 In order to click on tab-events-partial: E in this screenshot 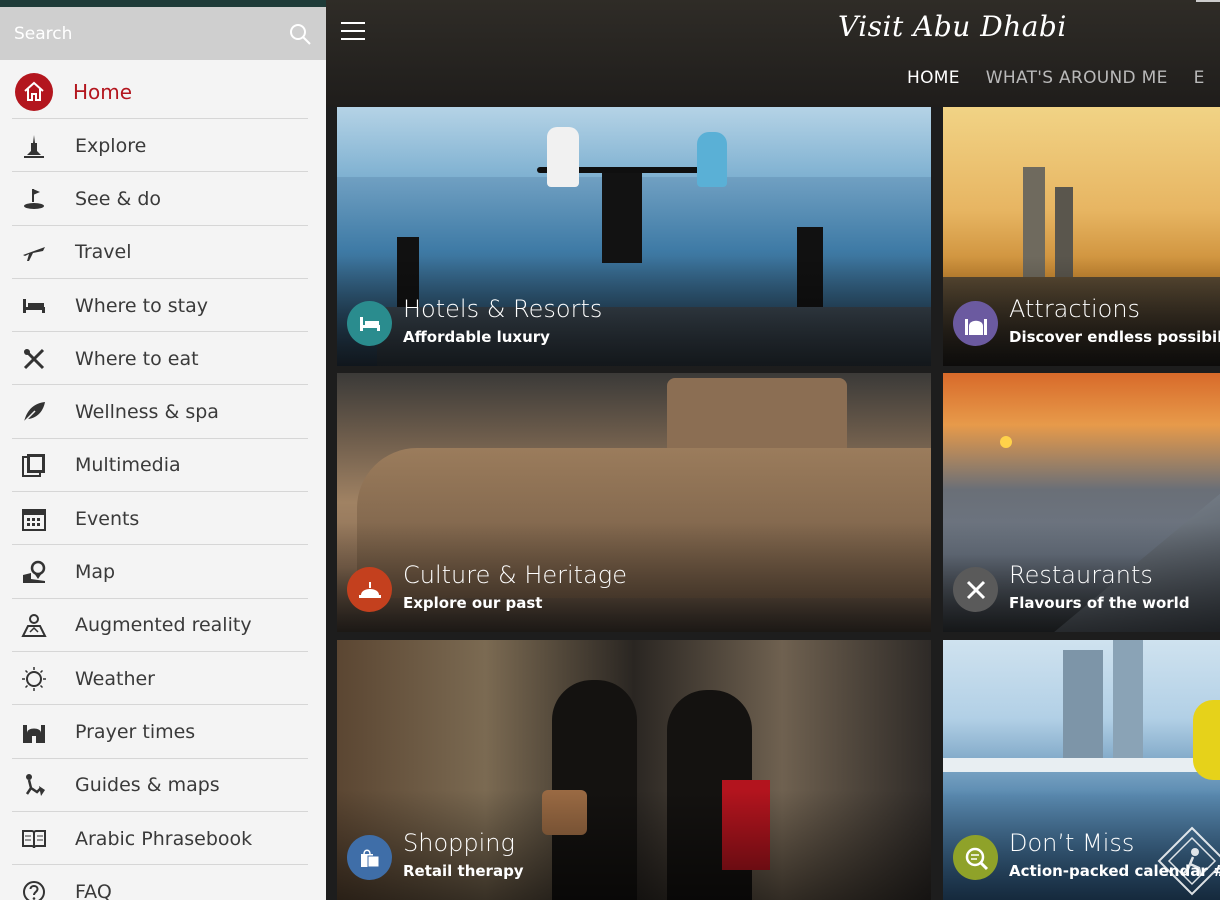, I will do `click(1199, 78)`.